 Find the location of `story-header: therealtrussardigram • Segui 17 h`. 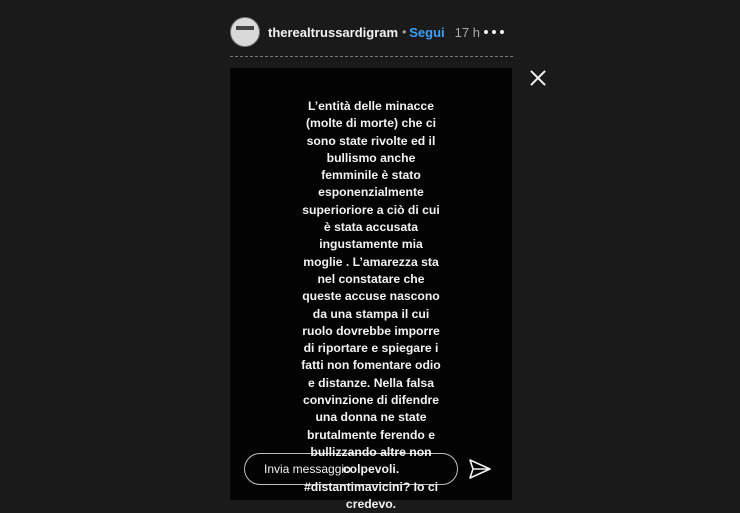

story-header: therealtrussardigram • Segui 17 h is located at coordinates (370, 32).